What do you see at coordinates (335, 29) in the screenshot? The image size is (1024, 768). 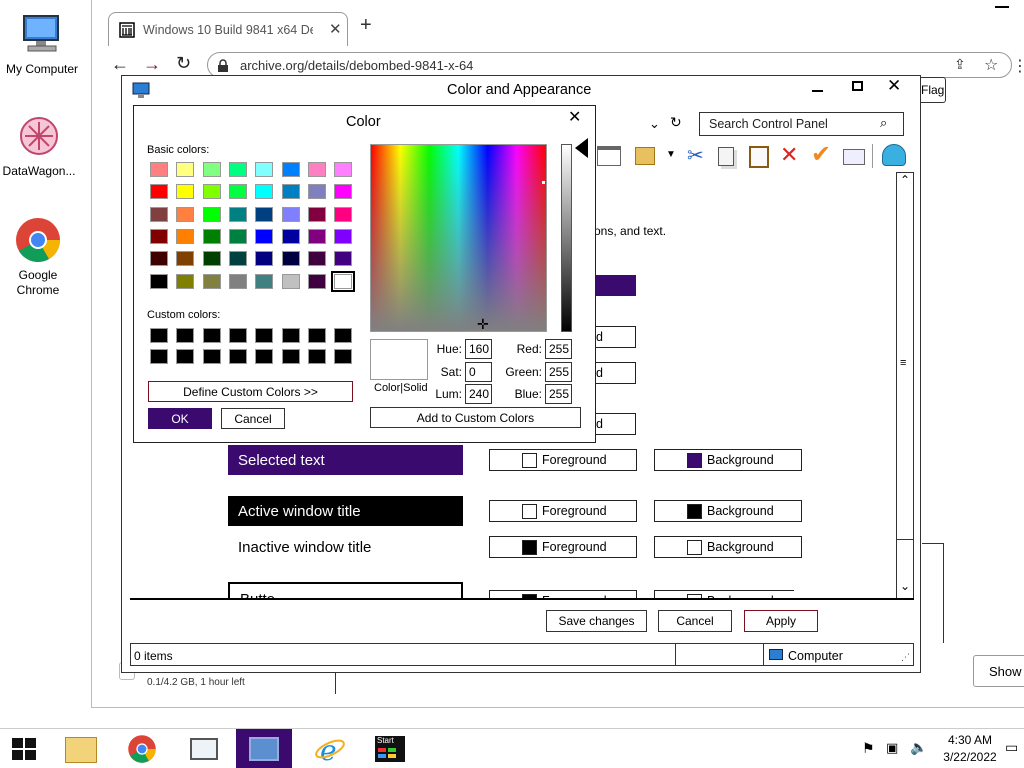 I see `tab-close-icon: ✕` at bounding box center [335, 29].